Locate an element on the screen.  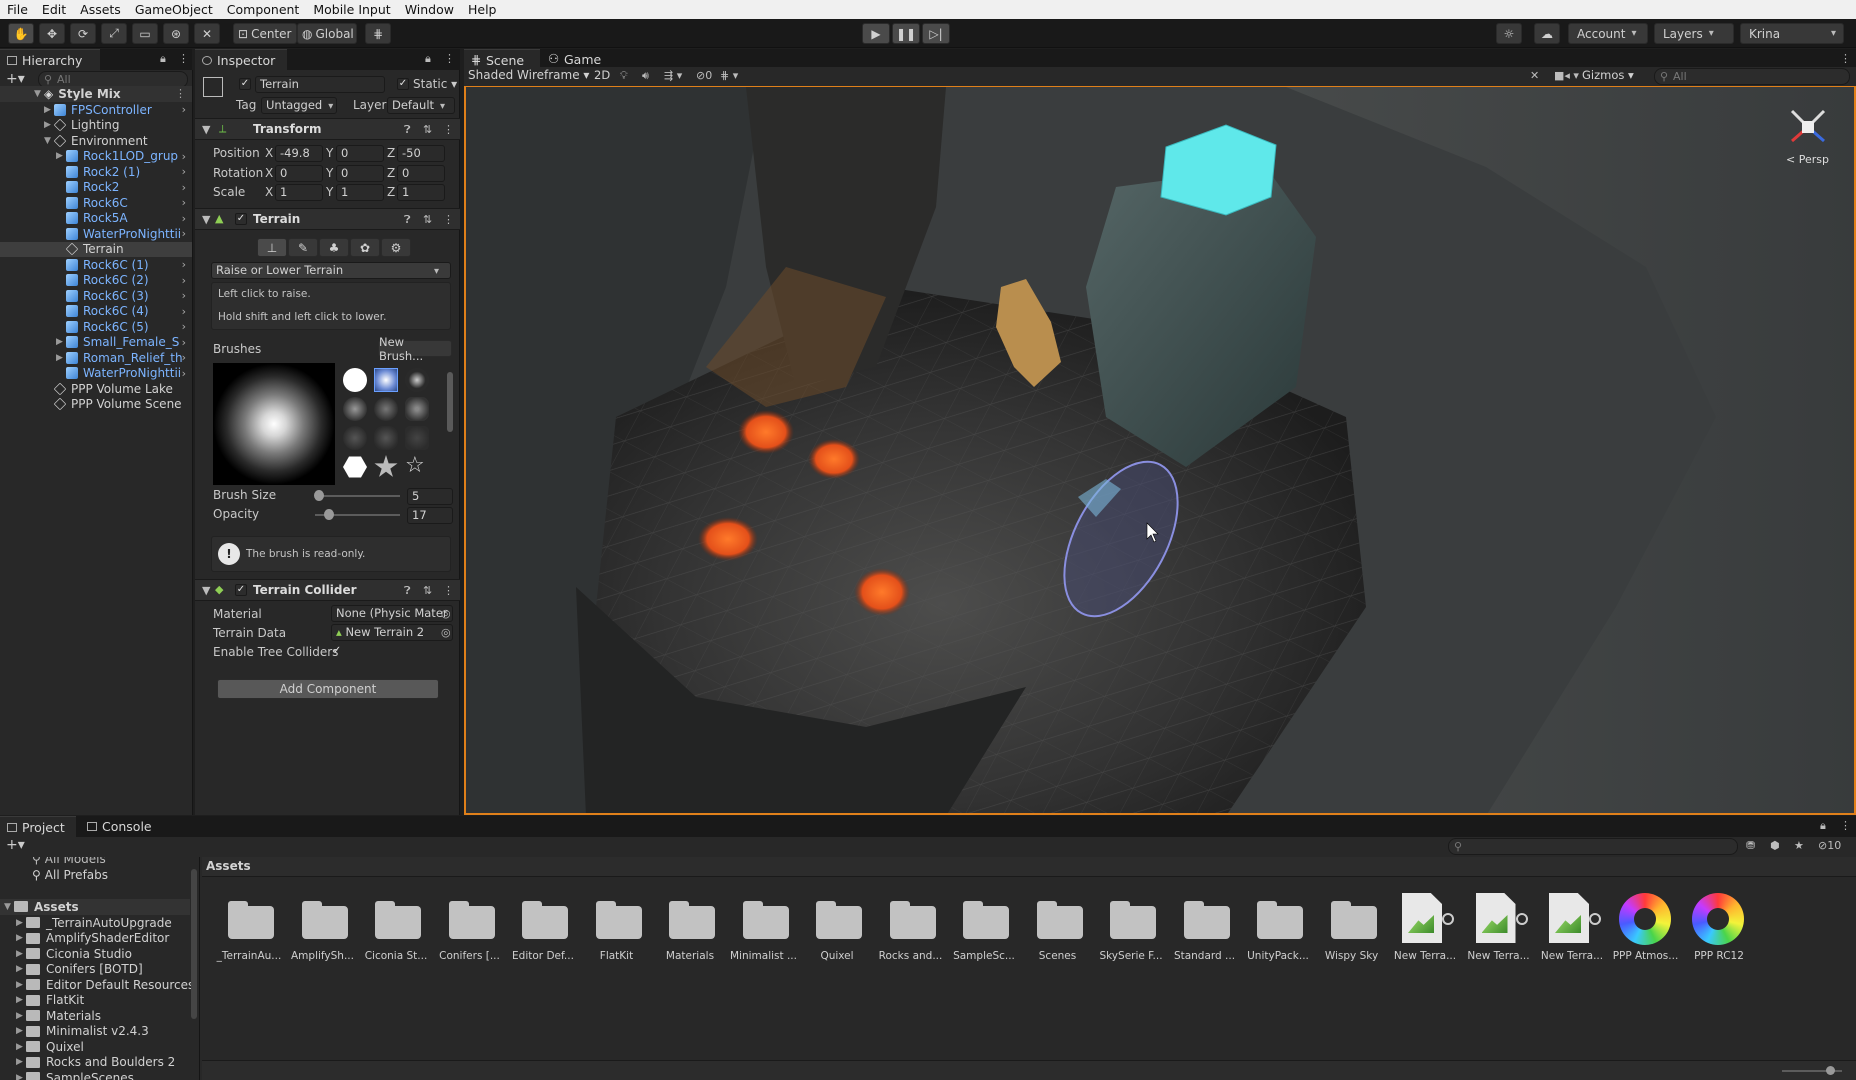
hierarchy-item: Terrain is located at coordinates (96, 249).